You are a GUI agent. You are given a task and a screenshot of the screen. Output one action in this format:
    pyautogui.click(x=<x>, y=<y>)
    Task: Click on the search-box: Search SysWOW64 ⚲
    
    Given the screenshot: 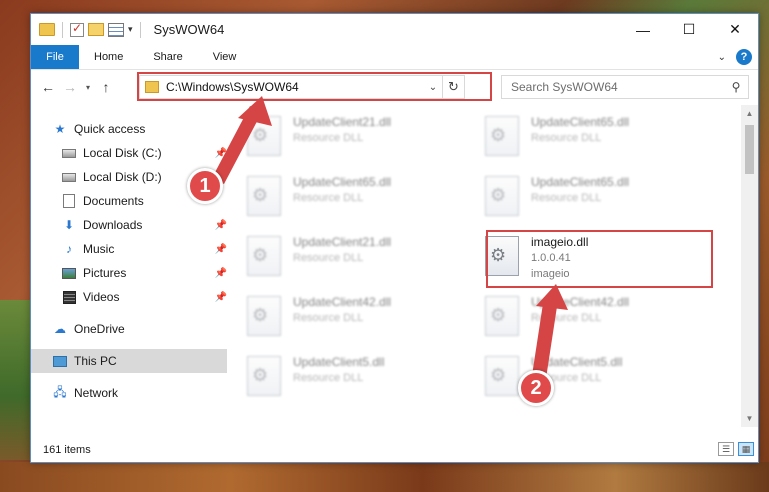 What is the action you would take?
    pyautogui.click(x=625, y=87)
    